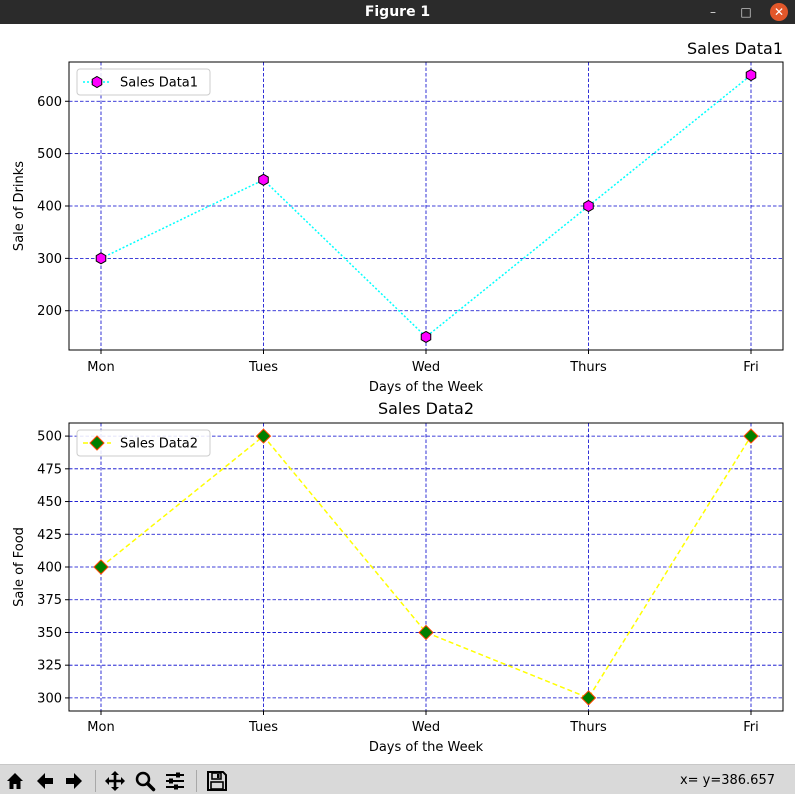 This screenshot has height=794, width=795. I want to click on zoom-button, so click(145, 781).